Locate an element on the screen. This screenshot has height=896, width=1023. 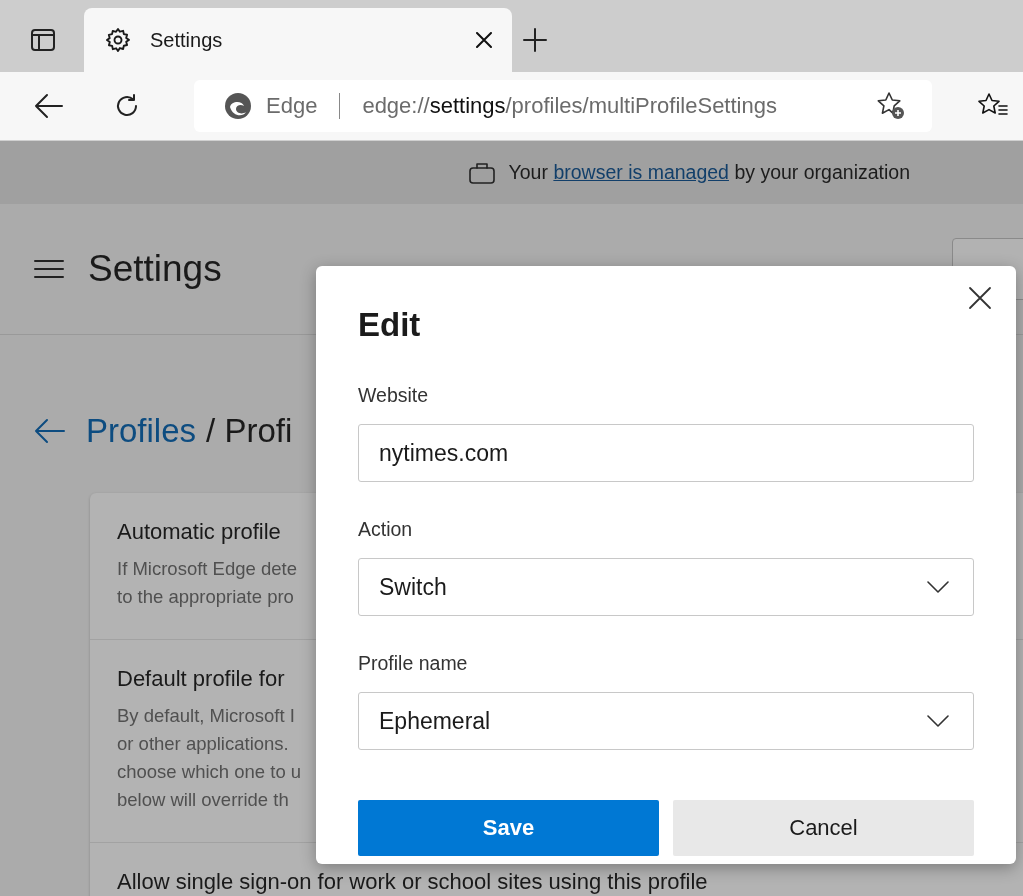
setting-title: Default profile for is located at coordinates (201, 679).